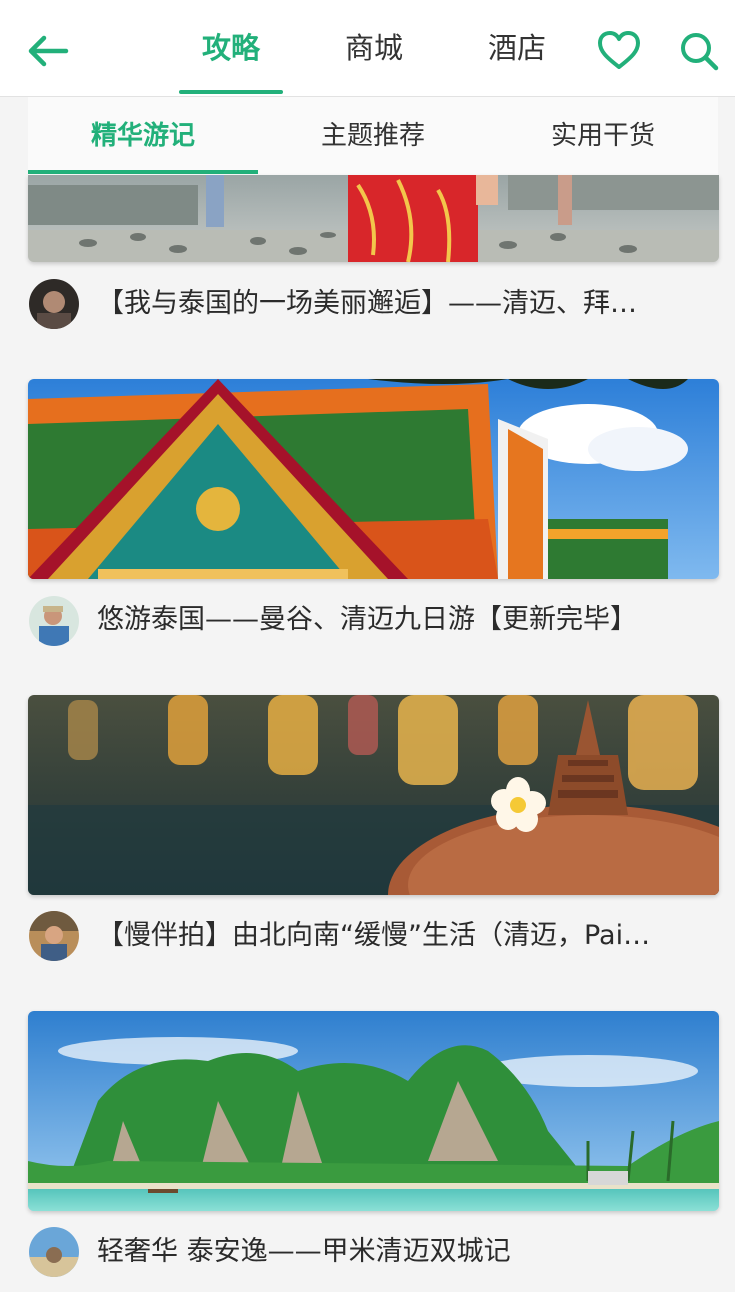 Image resolution: width=735 pixels, height=1292 pixels. I want to click on heart-icon, so click(619, 50).